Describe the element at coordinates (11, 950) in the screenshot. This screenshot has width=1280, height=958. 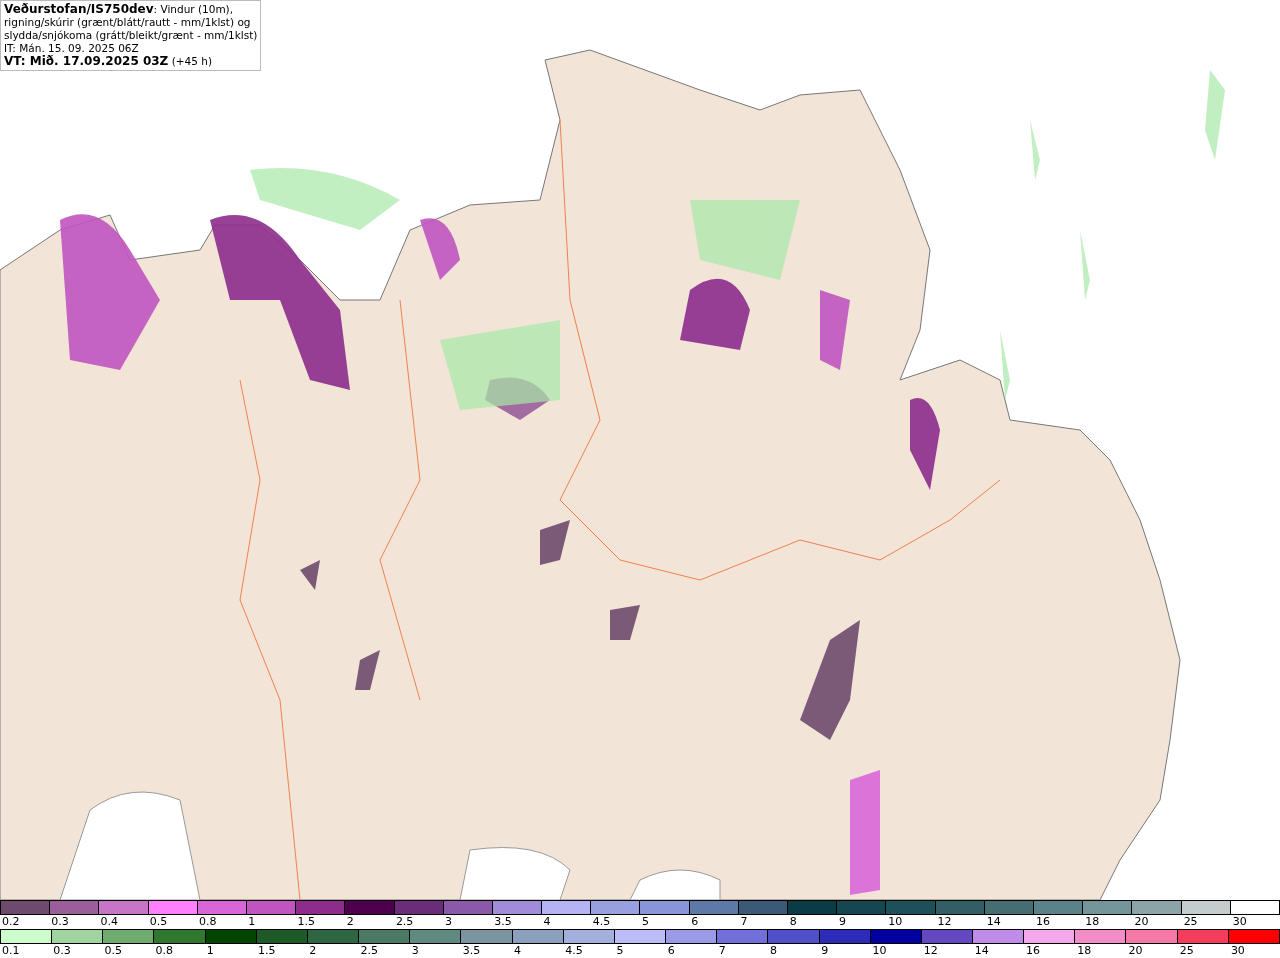
I see `scale-label: 0.1` at that location.